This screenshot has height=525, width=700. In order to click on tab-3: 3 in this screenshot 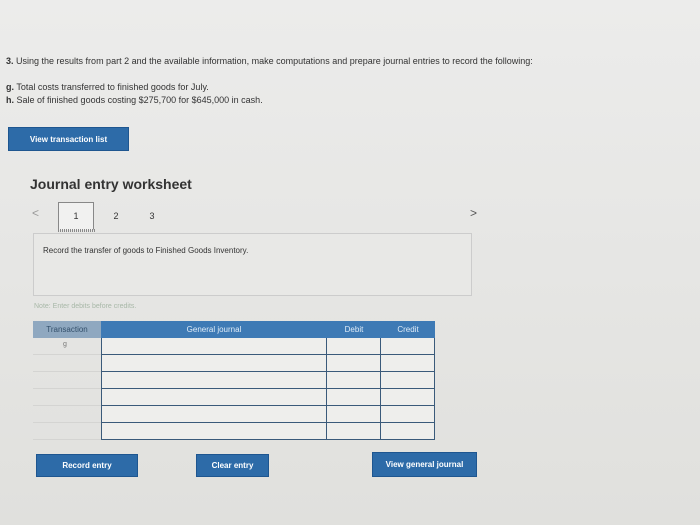, I will do `click(152, 216)`.